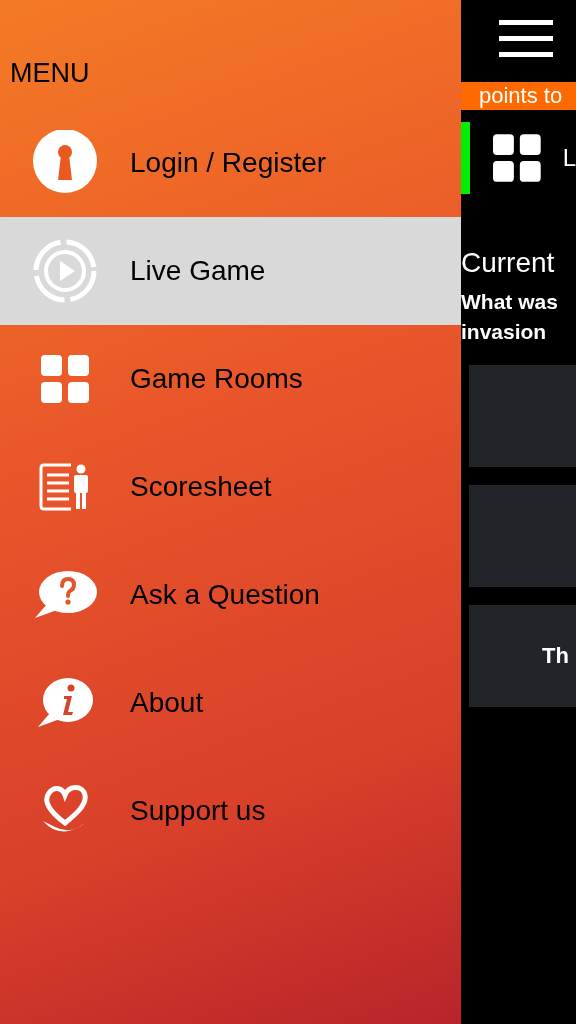 The image size is (576, 1024). Describe the element at coordinates (230, 811) in the screenshot. I see `menu-item: Support us` at that location.